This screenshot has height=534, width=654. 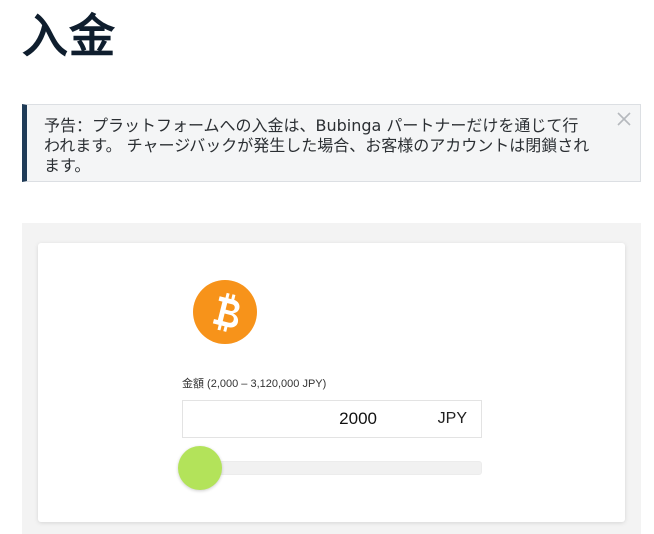 I want to click on bitcoin-icon, so click(x=225, y=312).